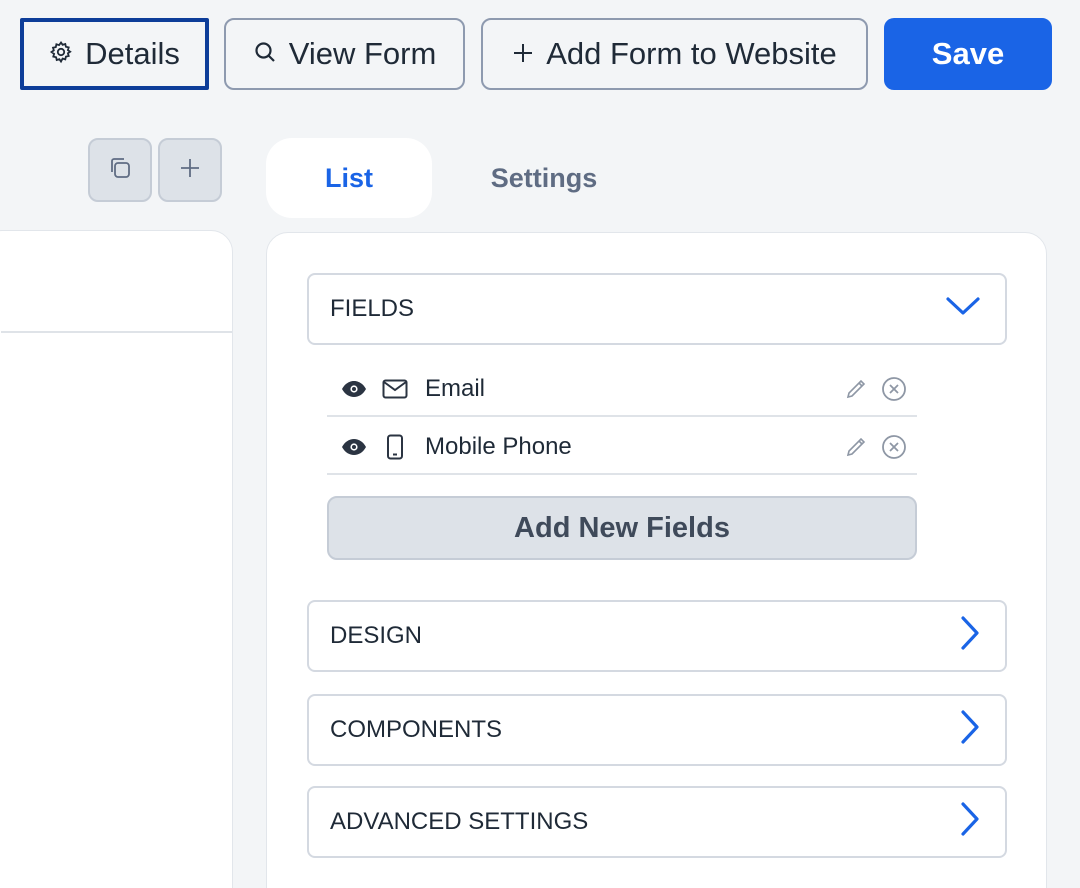 Image resolution: width=1080 pixels, height=888 pixels. I want to click on field-label: Mobile Phone, so click(498, 446).